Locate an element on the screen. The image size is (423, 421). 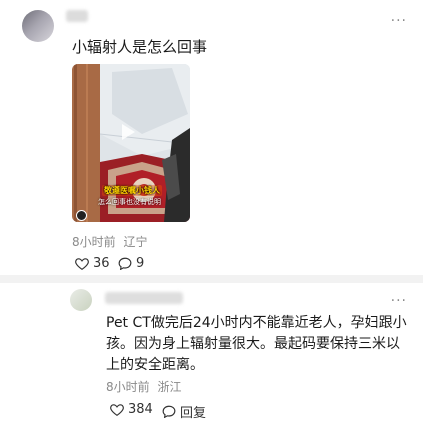
post-meta: 8小时前 辽宁 is located at coordinates (109, 241).